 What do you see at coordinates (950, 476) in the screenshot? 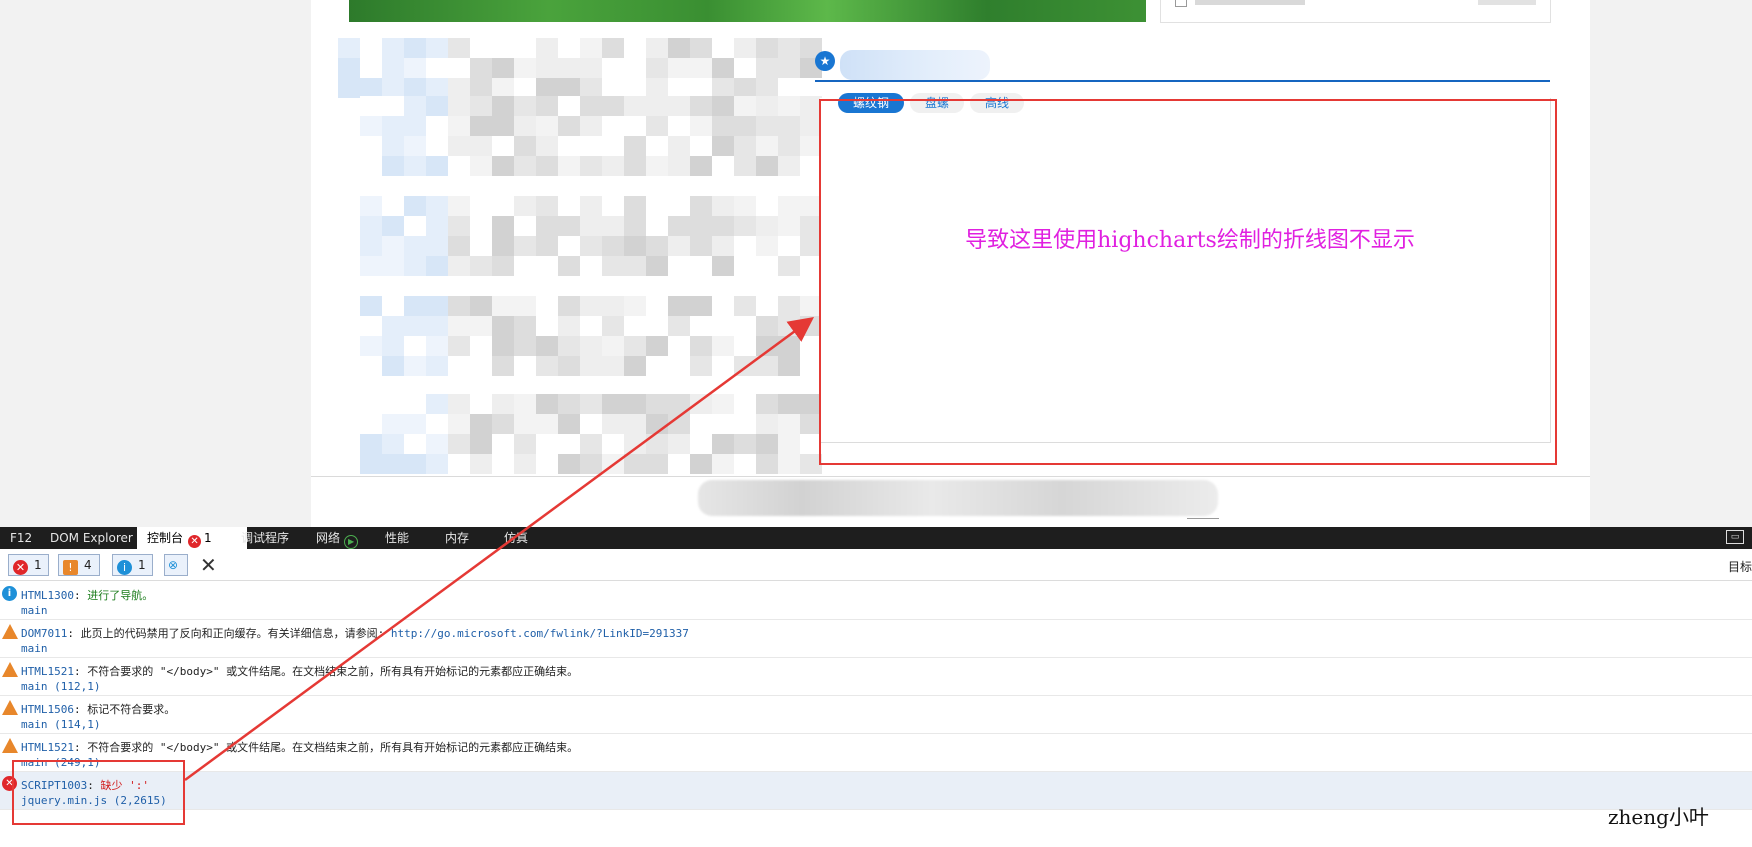
I see `footer-divider` at bounding box center [950, 476].